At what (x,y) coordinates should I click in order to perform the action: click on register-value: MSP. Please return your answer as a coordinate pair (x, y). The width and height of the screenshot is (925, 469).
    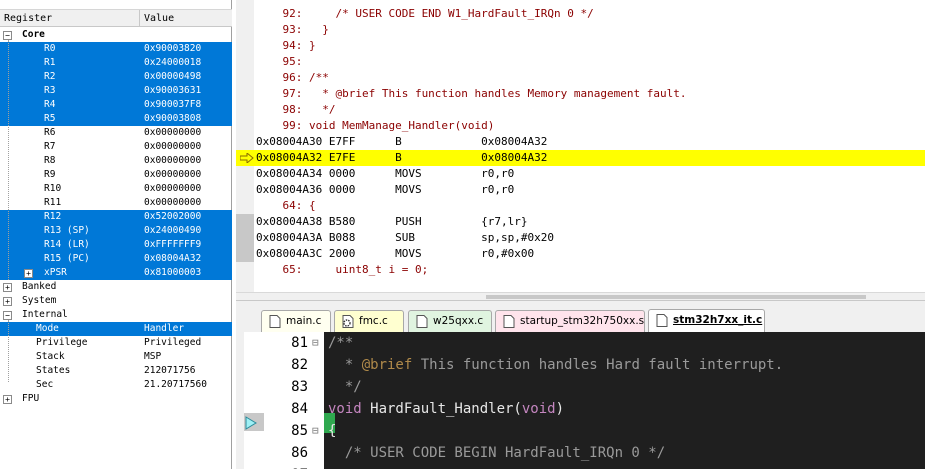
    Looking at the image, I should click on (152, 357).